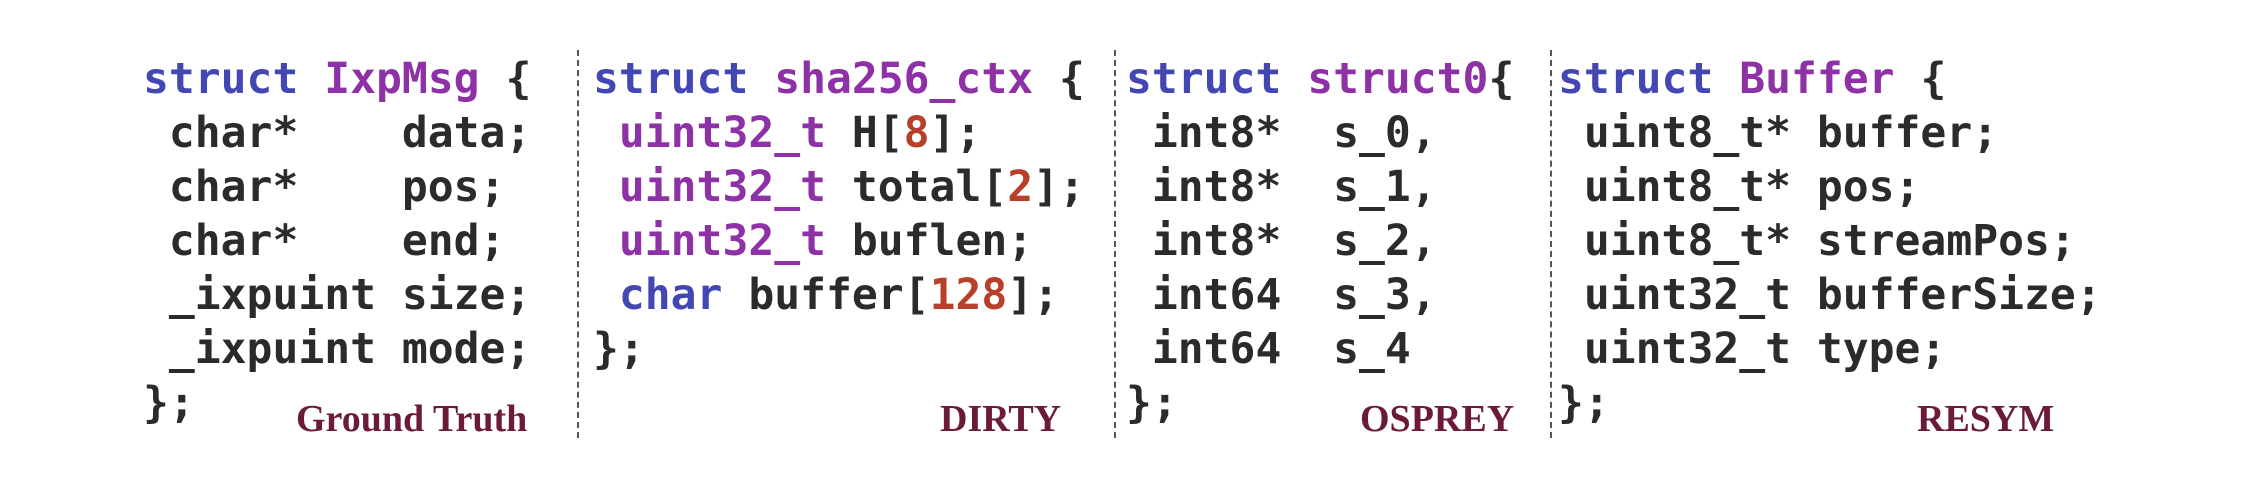 The image size is (2246, 486). I want to click on code-token: IxpMsg, so click(402, 79).